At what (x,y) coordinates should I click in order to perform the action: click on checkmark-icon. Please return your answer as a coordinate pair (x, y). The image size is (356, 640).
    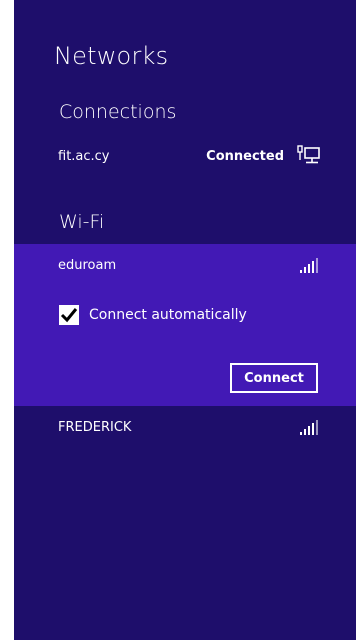
    Looking at the image, I should click on (69, 315).